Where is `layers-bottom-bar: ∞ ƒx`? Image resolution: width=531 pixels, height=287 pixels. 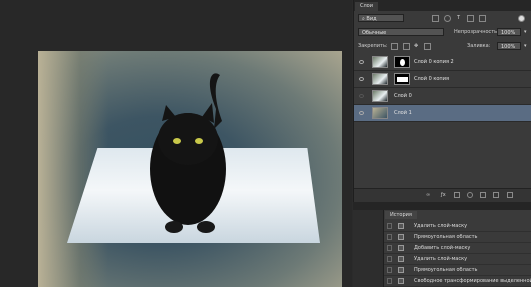 layers-bottom-bar: ∞ ƒx is located at coordinates (442, 195).